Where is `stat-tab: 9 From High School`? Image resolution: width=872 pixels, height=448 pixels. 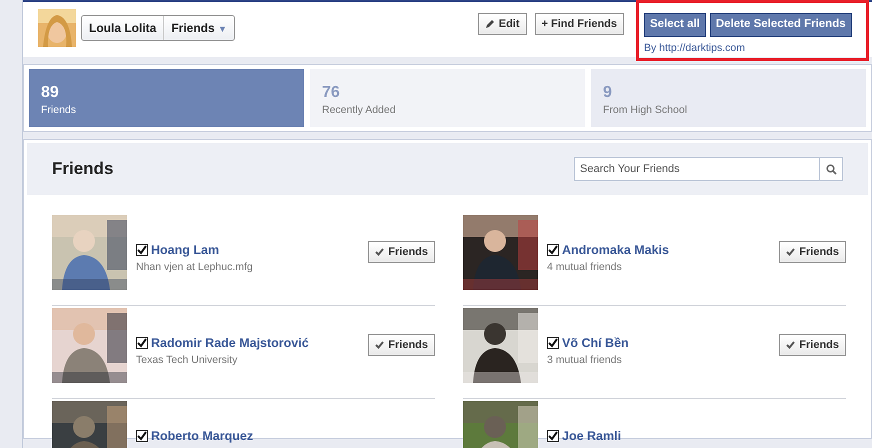
stat-tab: 9 From High School is located at coordinates (728, 98).